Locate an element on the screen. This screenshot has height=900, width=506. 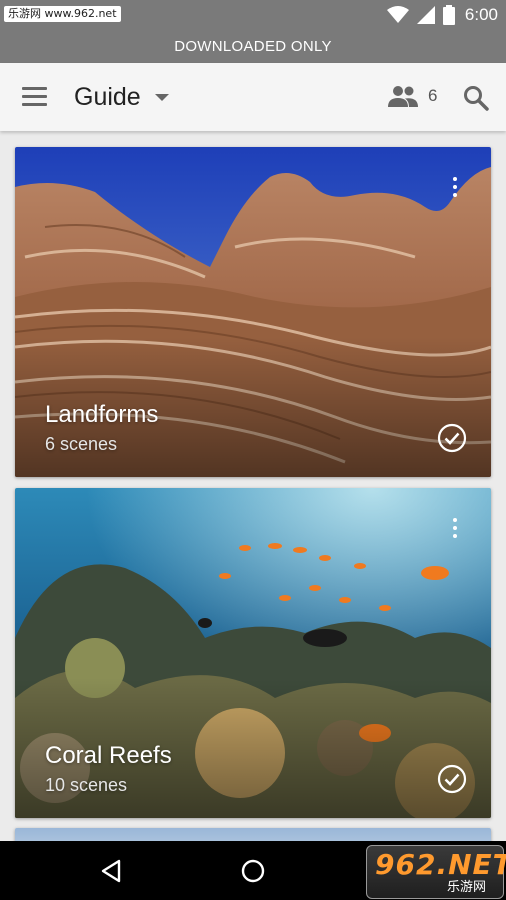
card-subtitle: 10 scenes is located at coordinates (86, 785).